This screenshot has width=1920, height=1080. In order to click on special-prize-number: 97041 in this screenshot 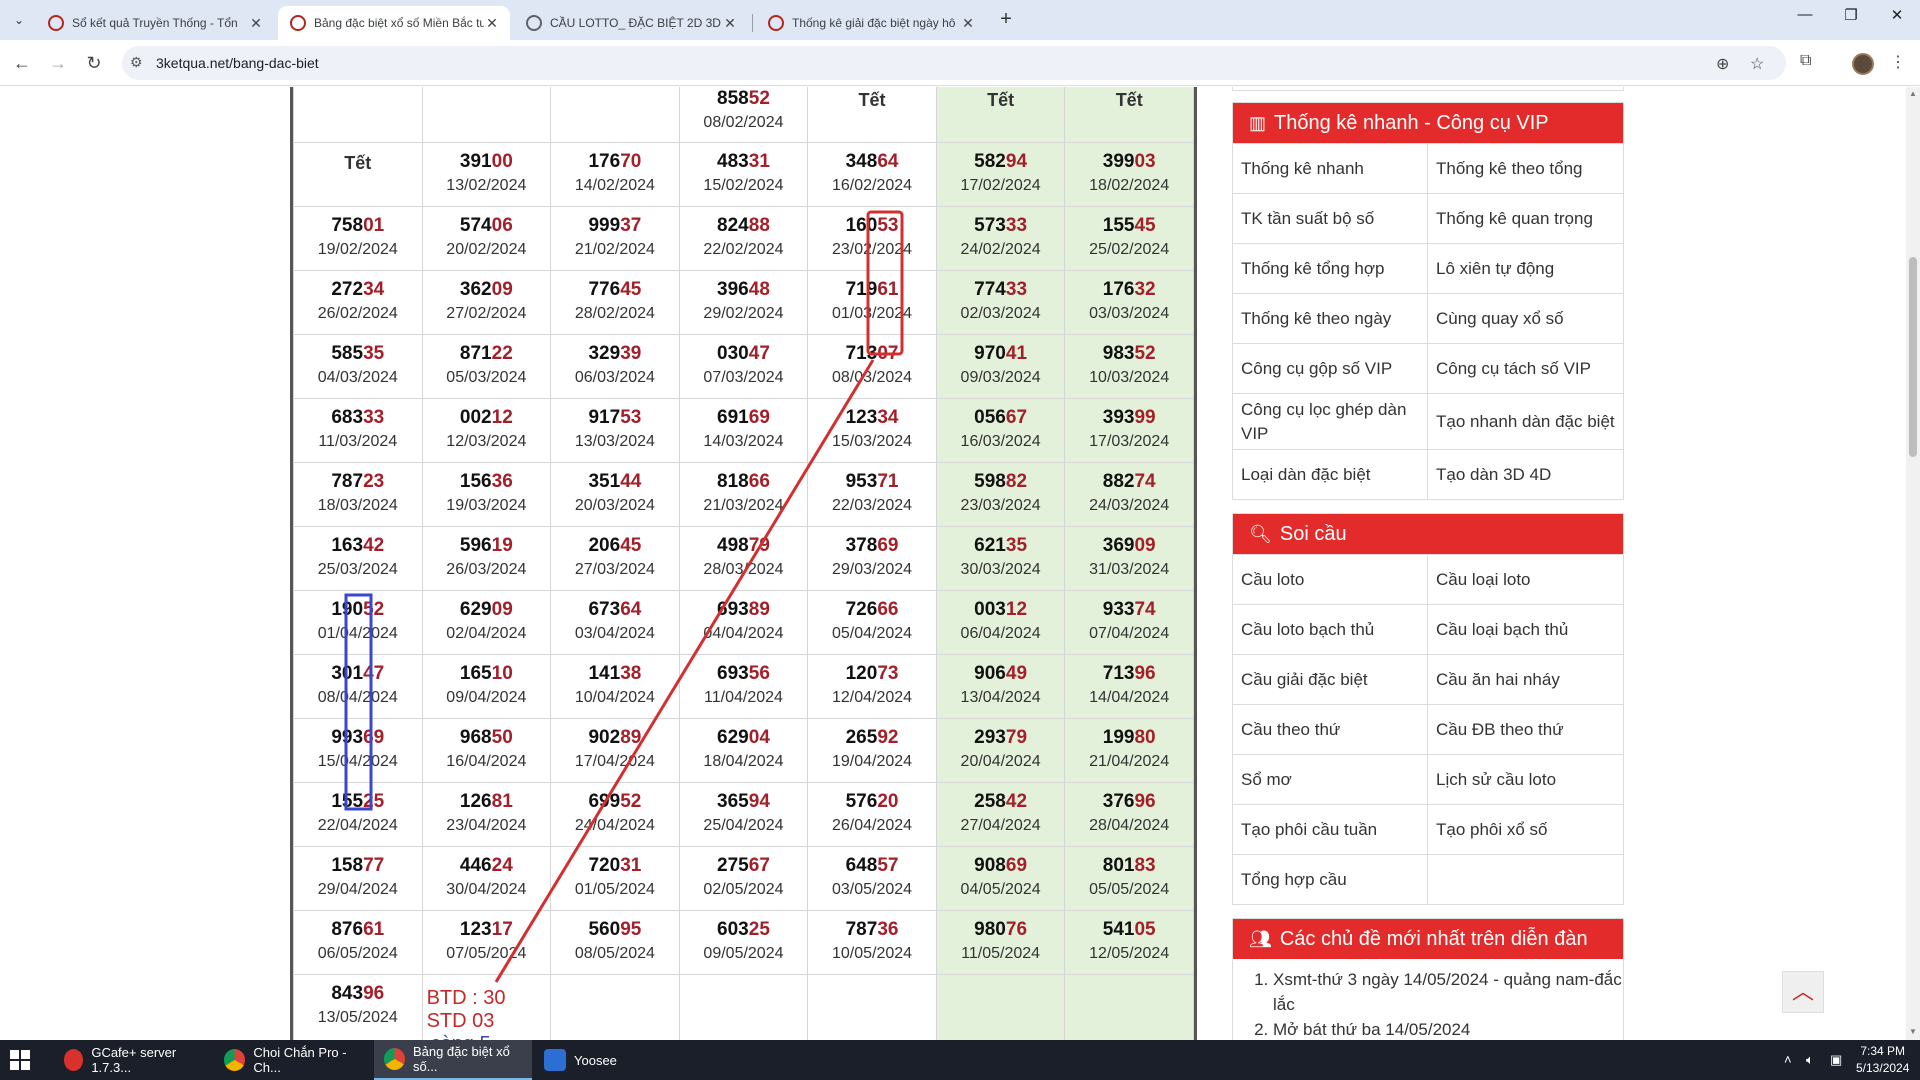, I will do `click(1001, 354)`.